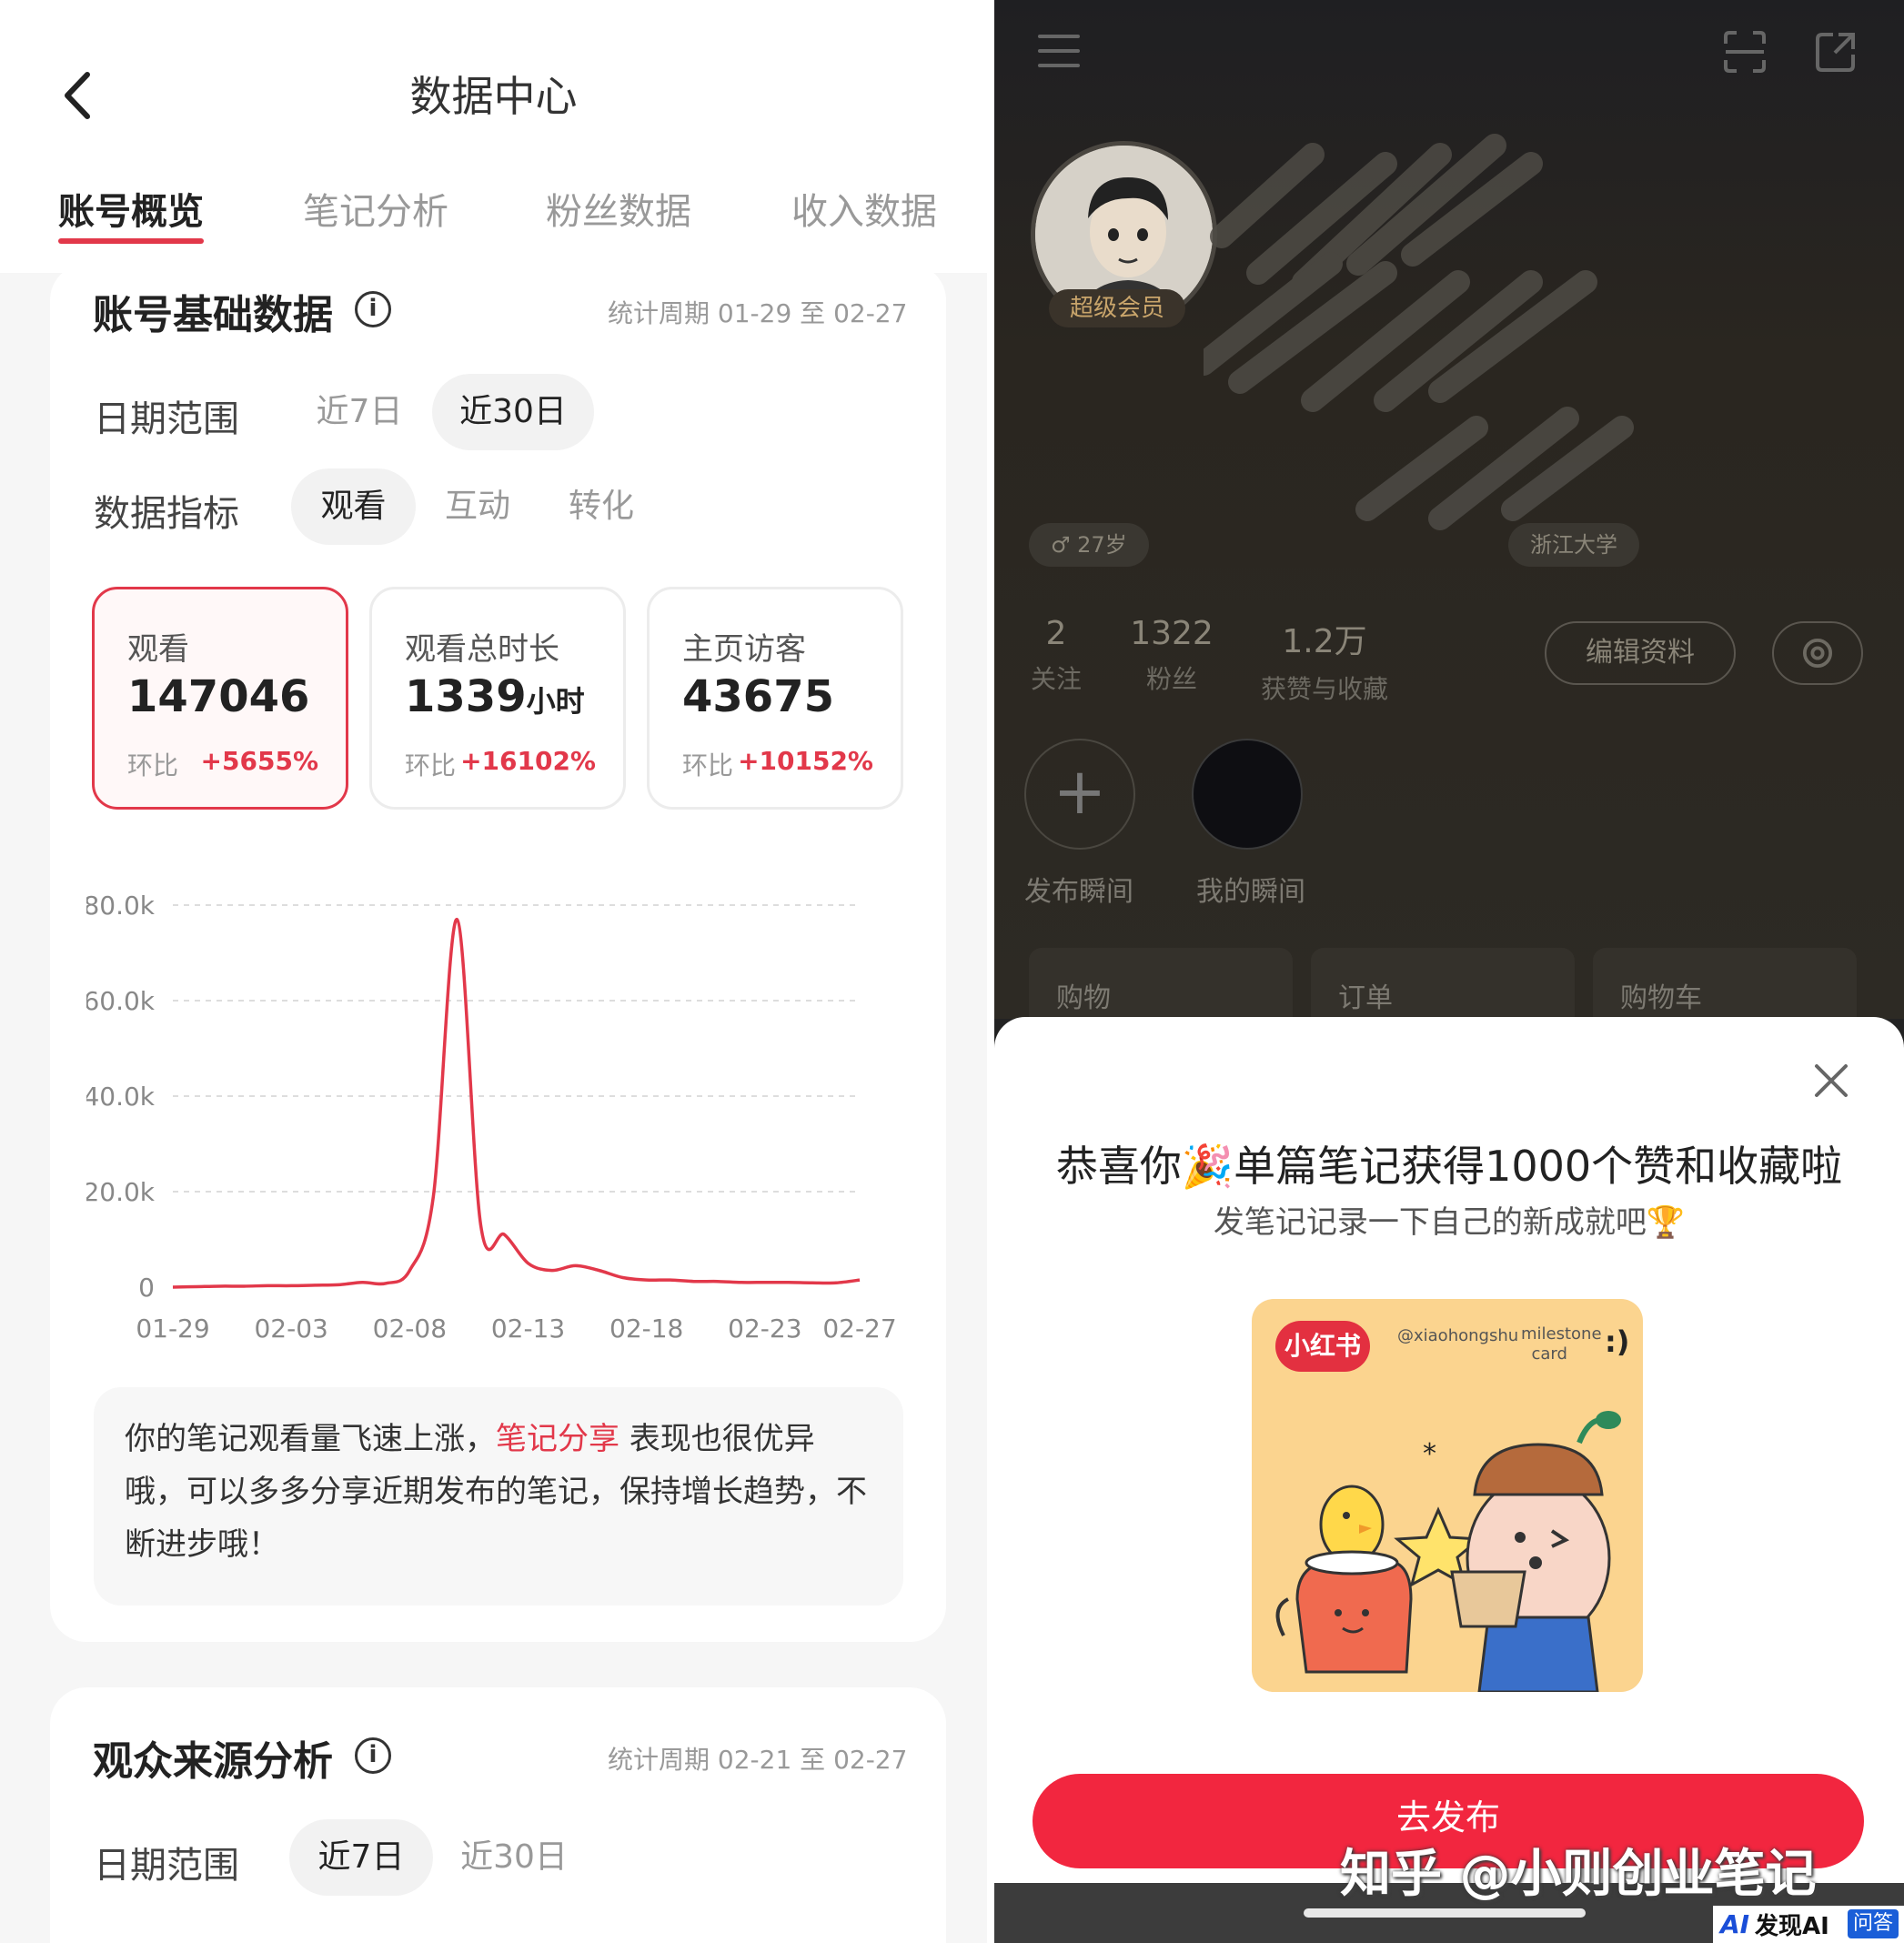 The image size is (1904, 1943). Describe the element at coordinates (1079, 795) in the screenshot. I see `publish-moment-button: +` at that location.